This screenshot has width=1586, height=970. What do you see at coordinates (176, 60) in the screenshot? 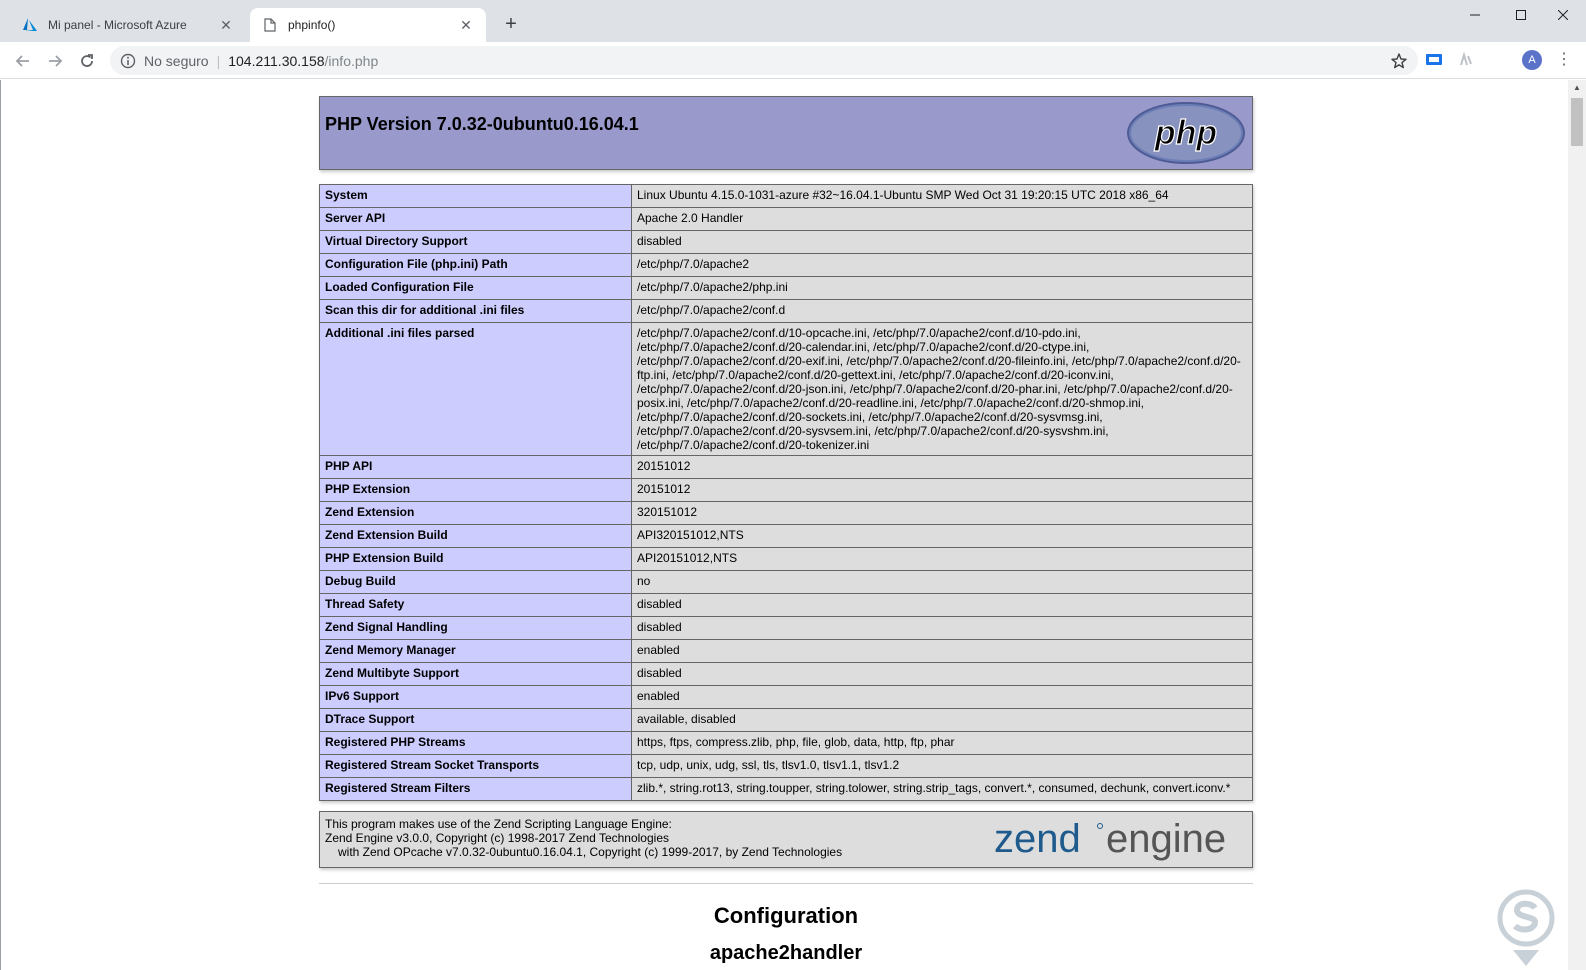
I see `security-label: No seguro` at bounding box center [176, 60].